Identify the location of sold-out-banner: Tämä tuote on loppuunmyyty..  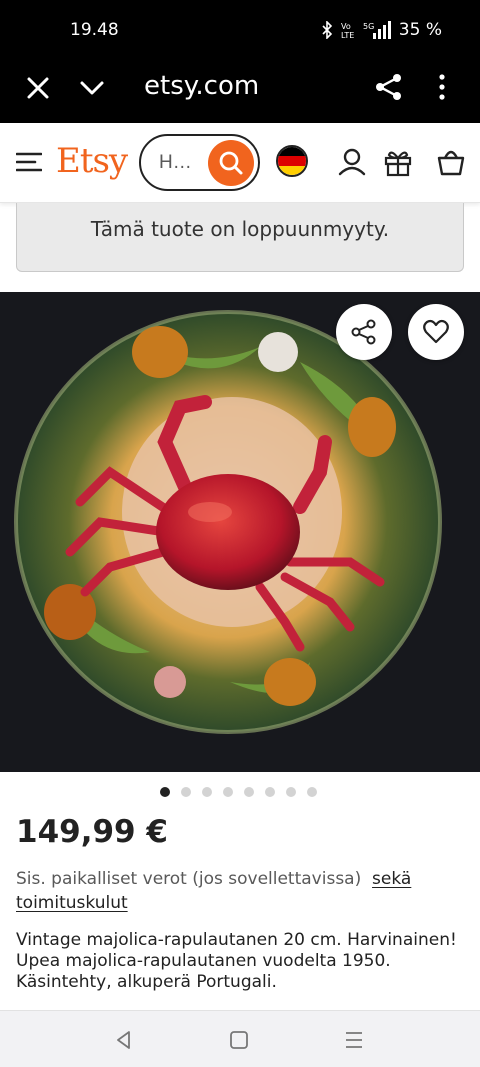
(240, 237).